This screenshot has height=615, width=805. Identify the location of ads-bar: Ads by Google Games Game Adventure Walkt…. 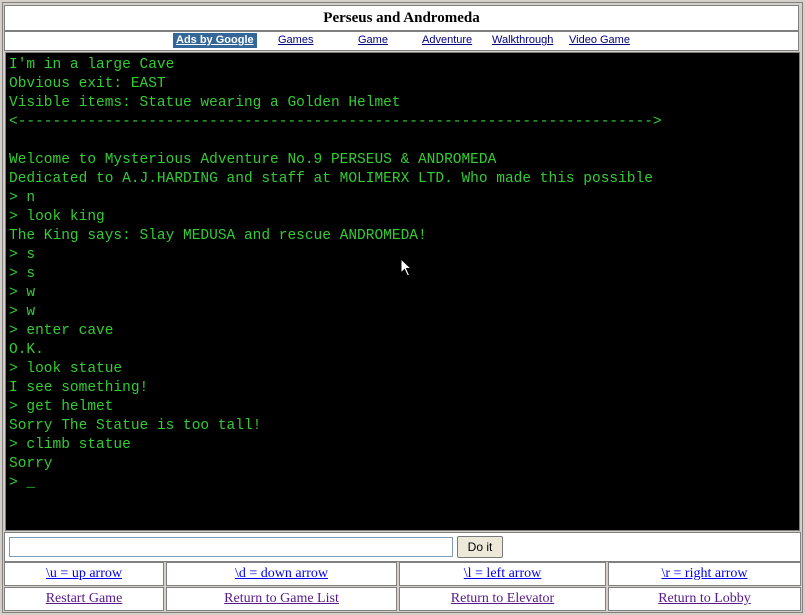
(401, 41).